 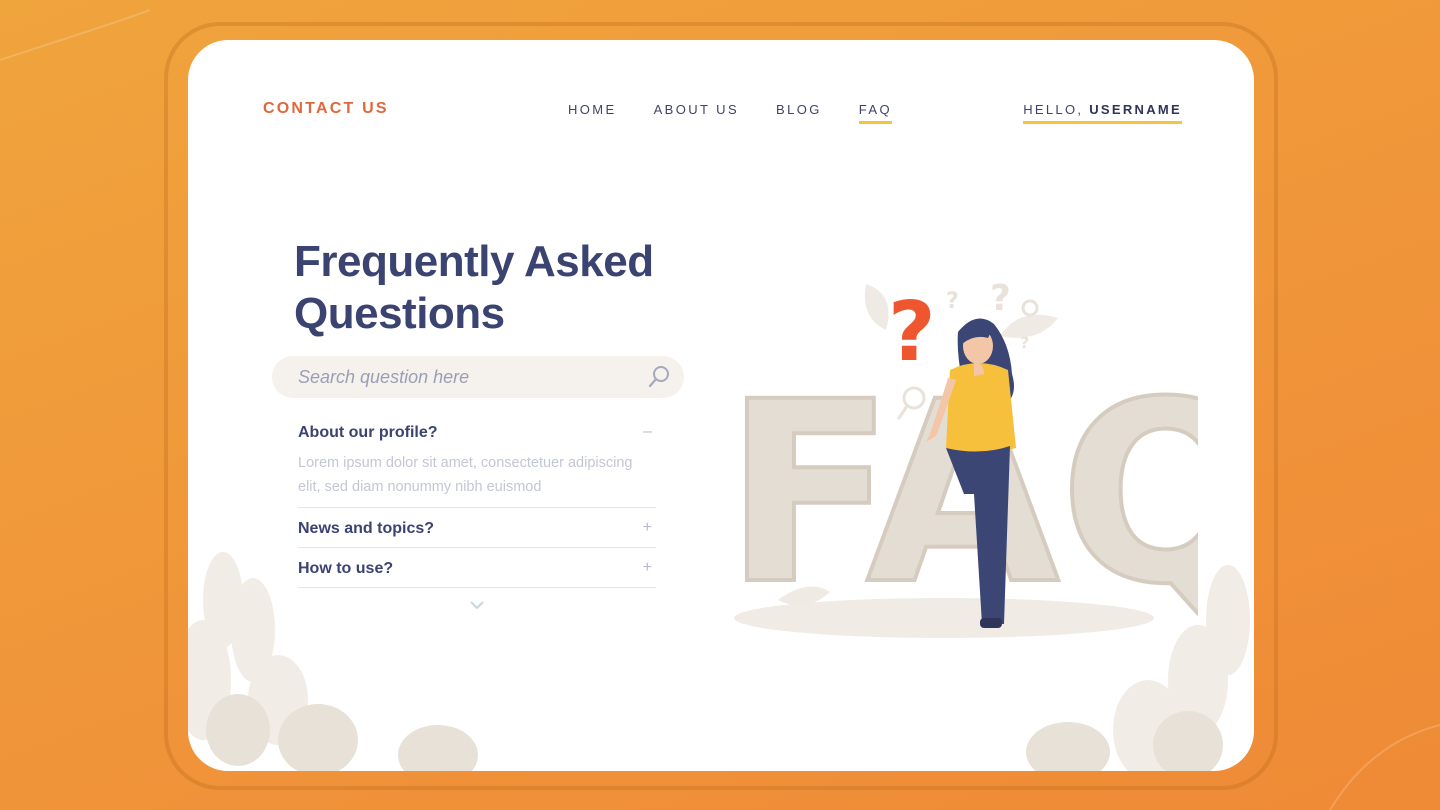 What do you see at coordinates (477, 568) in the screenshot?
I see `faq-item-how-to-use: How to use? +` at bounding box center [477, 568].